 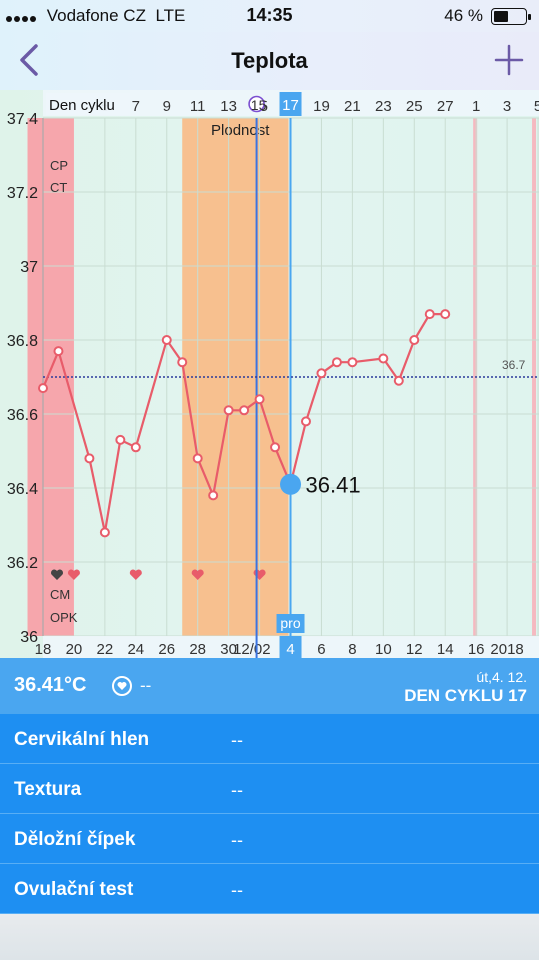 What do you see at coordinates (414, 649) in the screenshot?
I see `bottom-tick-label: 12` at bounding box center [414, 649].